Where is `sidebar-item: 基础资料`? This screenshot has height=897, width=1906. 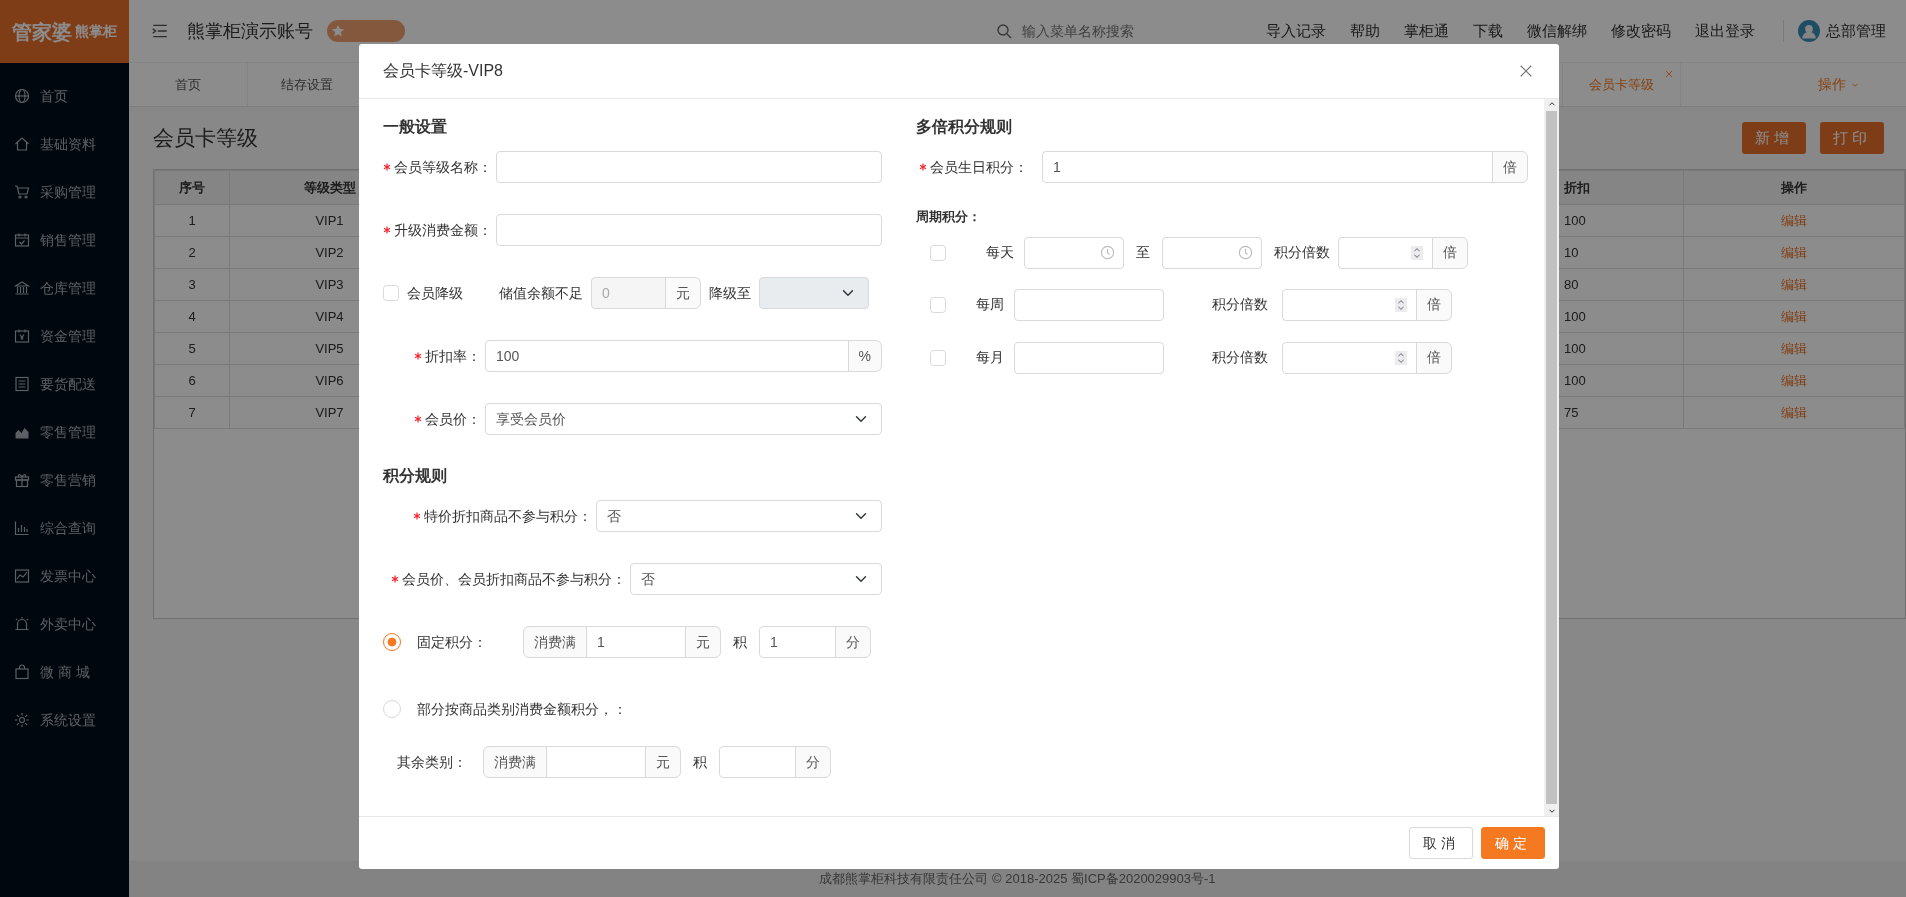
sidebar-item: 基础资料 is located at coordinates (64, 144).